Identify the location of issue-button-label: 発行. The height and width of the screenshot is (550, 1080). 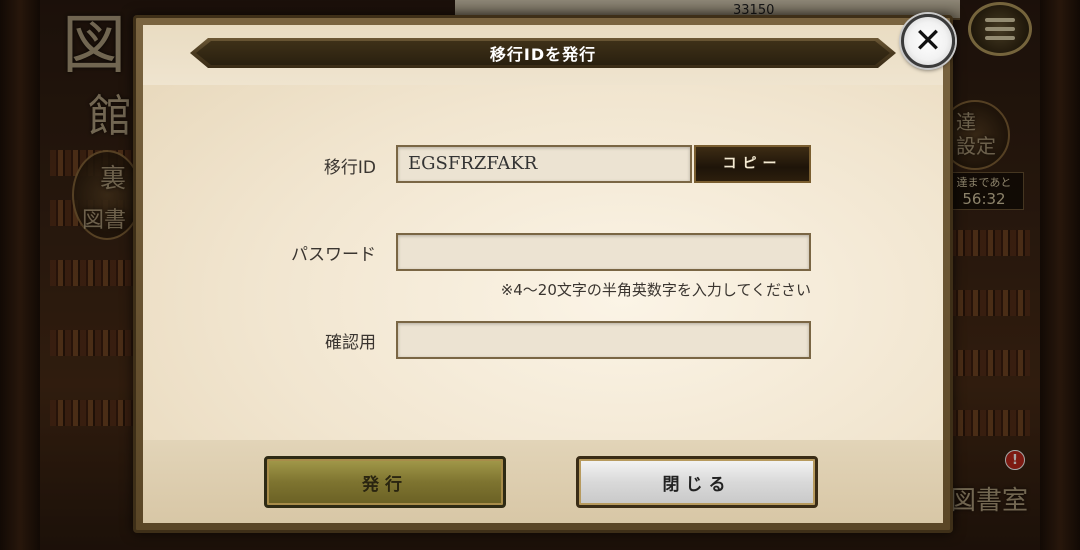
(385, 484).